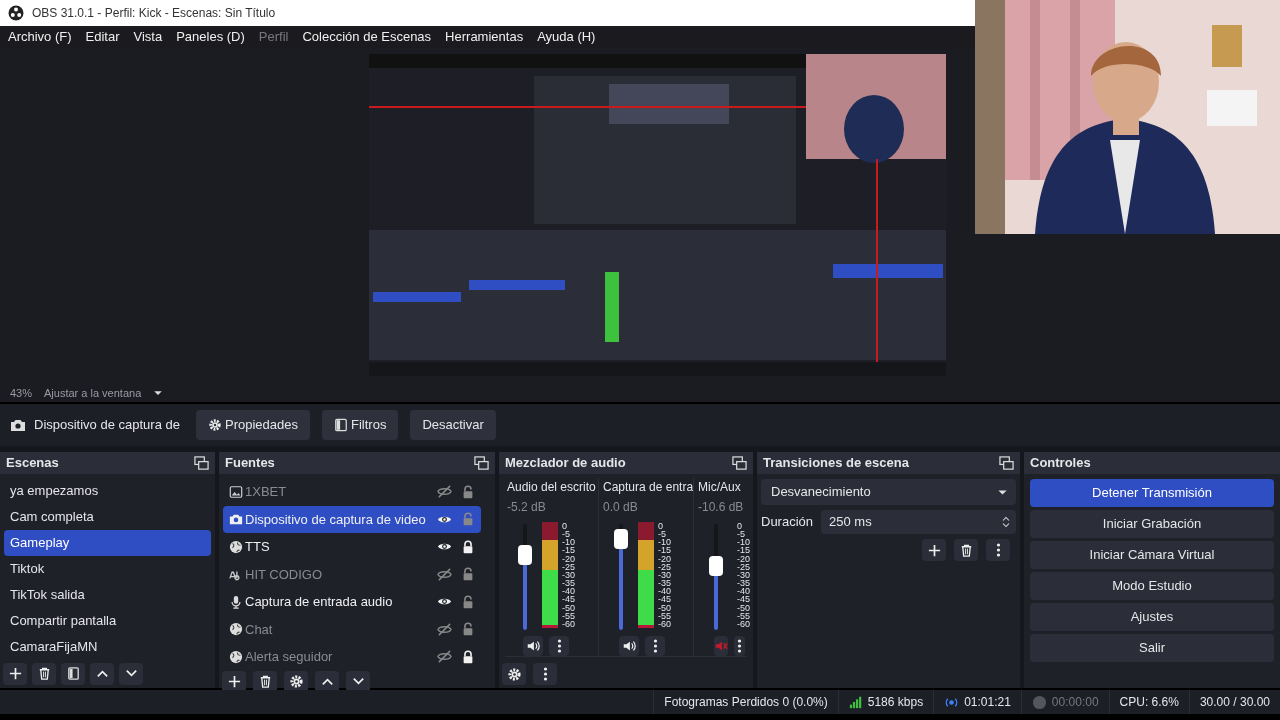 Image resolution: width=1280 pixels, height=720 pixels. I want to click on dots-icon, so click(739, 646).